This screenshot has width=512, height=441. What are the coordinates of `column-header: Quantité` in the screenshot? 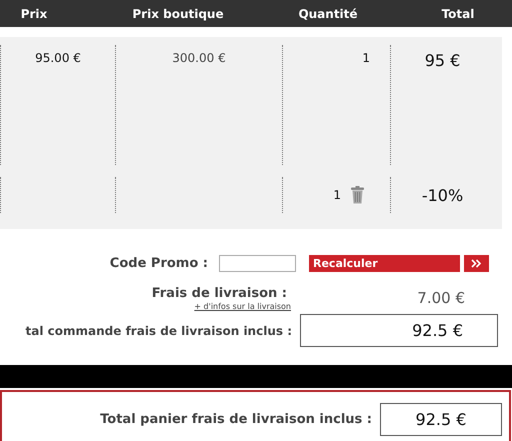 It's located at (328, 13).